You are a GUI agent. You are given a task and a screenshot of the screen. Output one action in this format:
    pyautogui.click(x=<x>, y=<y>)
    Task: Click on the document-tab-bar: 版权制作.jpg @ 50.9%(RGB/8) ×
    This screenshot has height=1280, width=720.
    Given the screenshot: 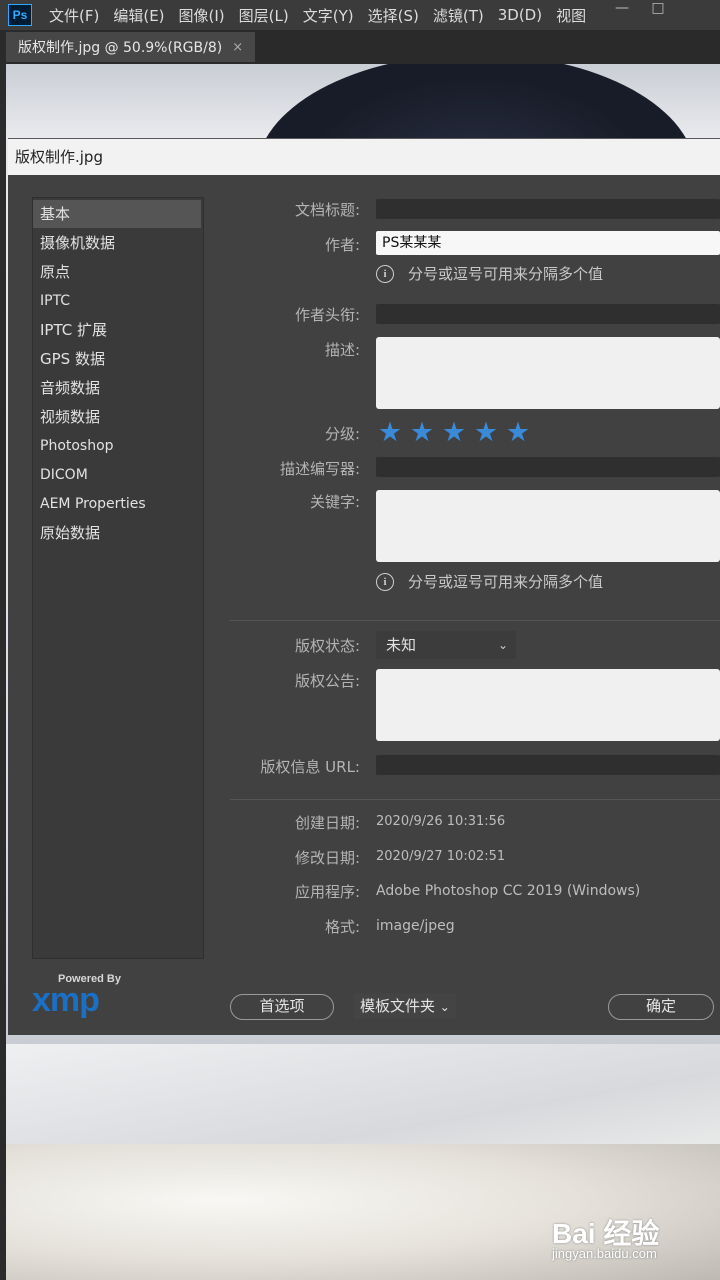 What is the action you would take?
    pyautogui.click(x=360, y=47)
    